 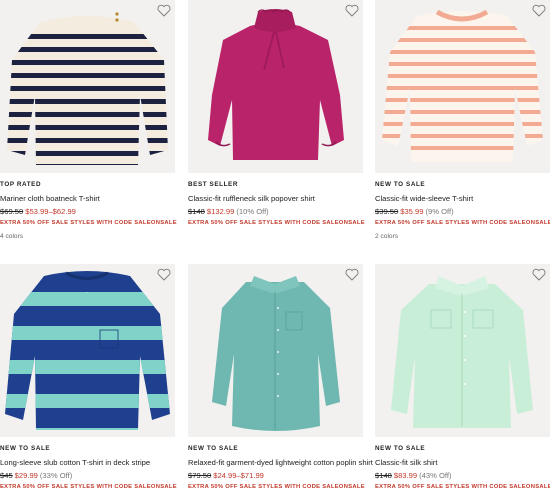 I want to click on sale-price: $132.99, so click(x=220, y=211).